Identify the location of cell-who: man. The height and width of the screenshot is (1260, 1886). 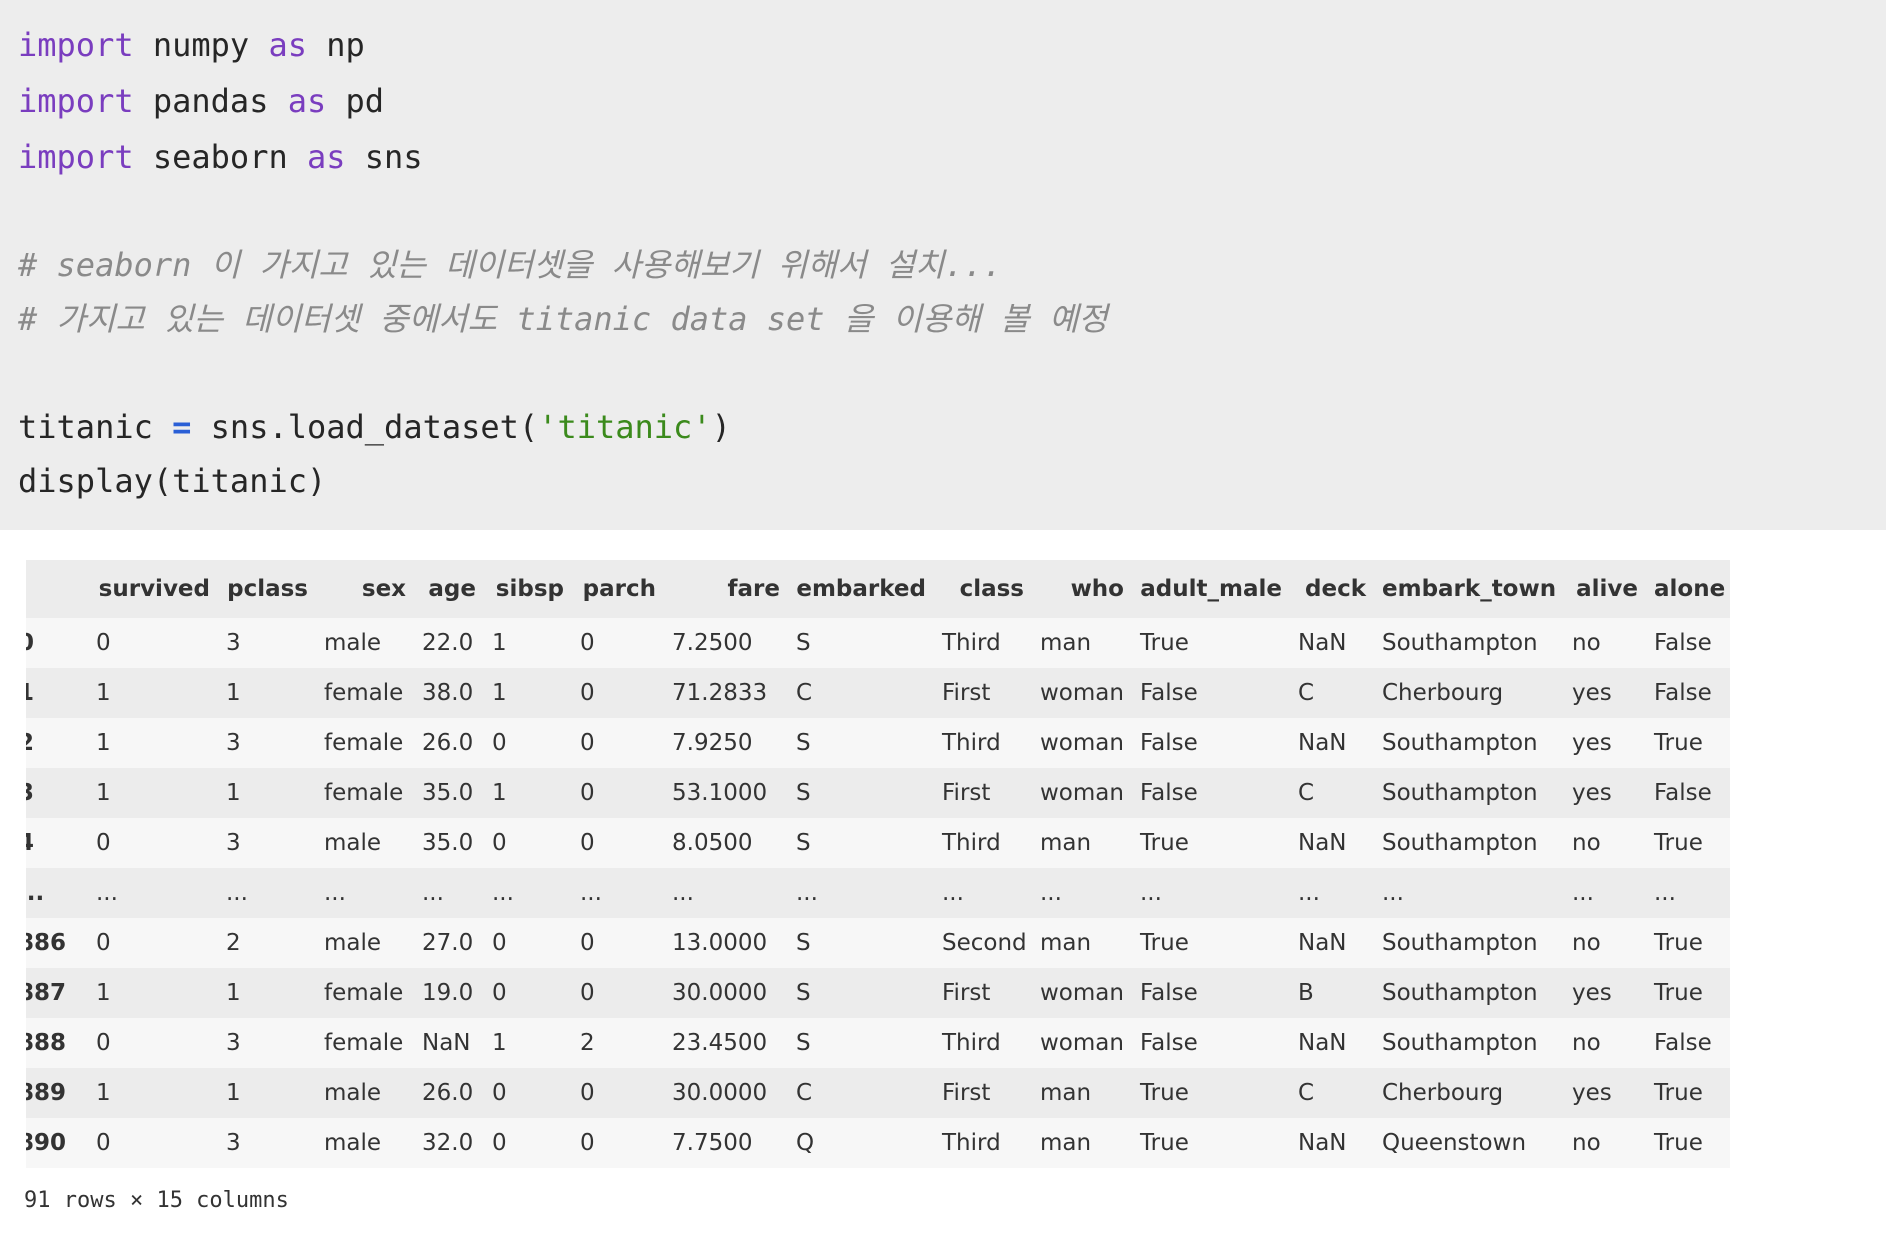
(1082, 643).